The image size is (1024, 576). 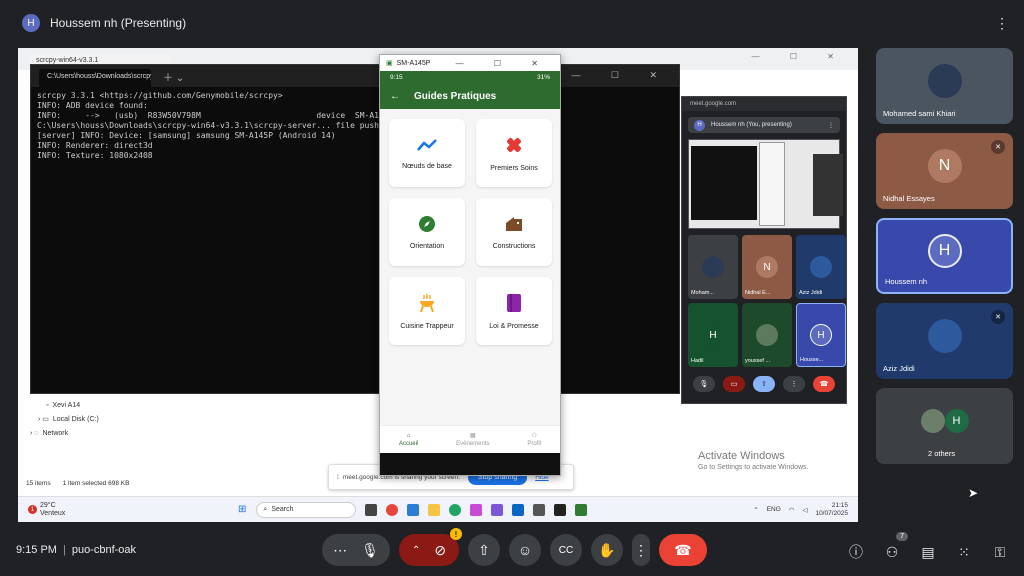 I want to click on explorer-window-controls: — ☐ ✕, so click(x=800, y=56).